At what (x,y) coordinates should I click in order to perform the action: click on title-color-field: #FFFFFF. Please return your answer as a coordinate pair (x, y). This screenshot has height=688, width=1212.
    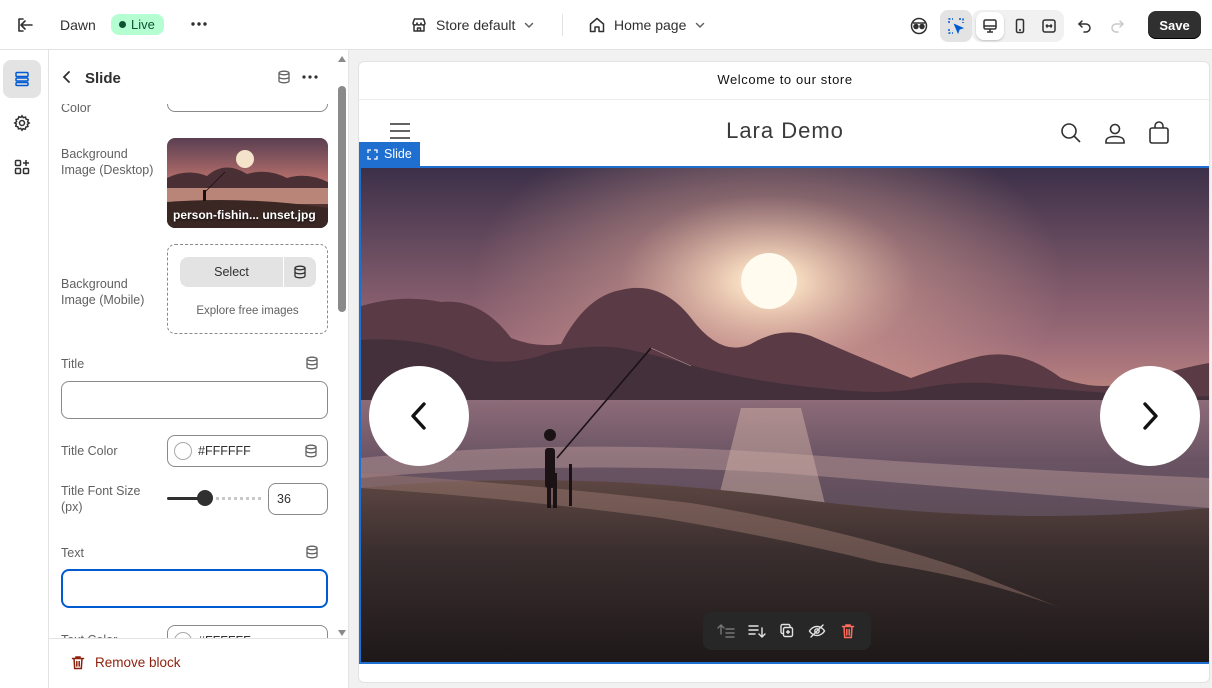
    Looking at the image, I should click on (247, 451).